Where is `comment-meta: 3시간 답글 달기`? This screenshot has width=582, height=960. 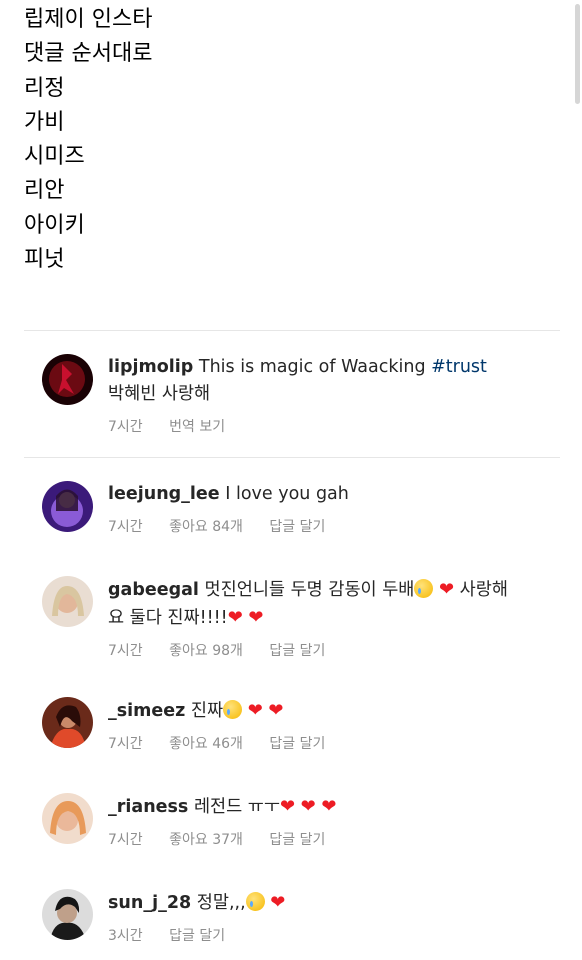 comment-meta: 3시간 답글 달기 is located at coordinates (334, 935).